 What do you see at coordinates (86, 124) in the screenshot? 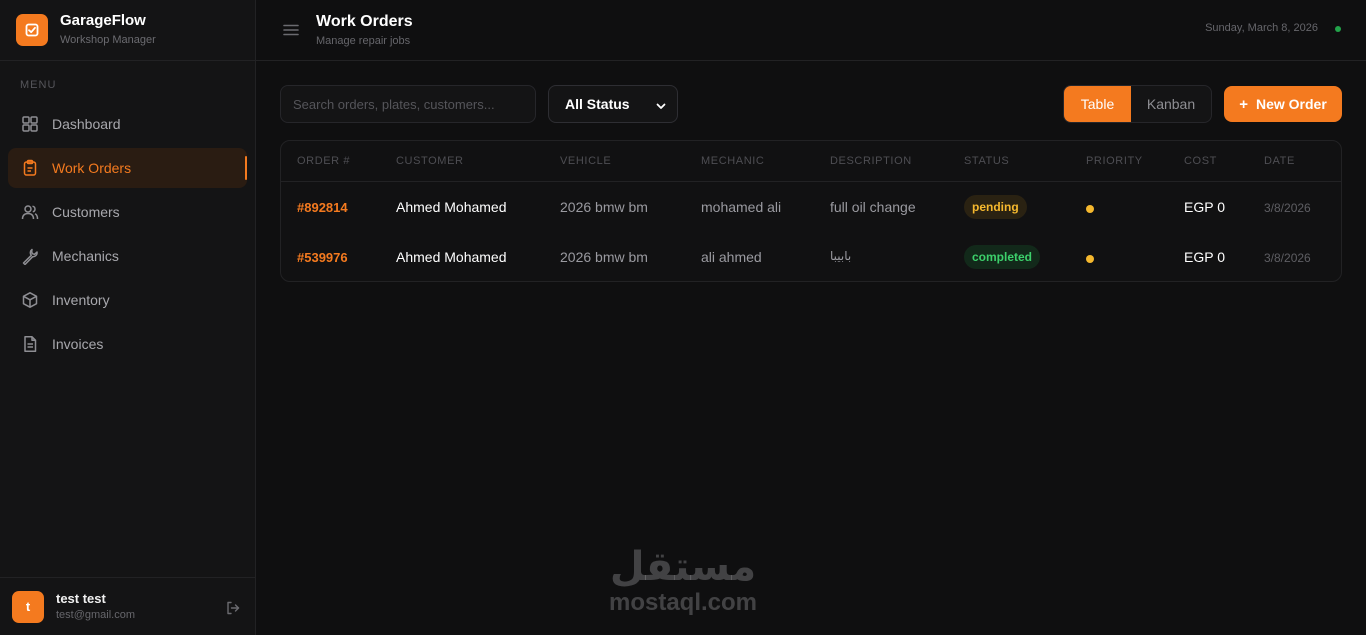
I see `sidebar-item-label: Dashboard` at bounding box center [86, 124].